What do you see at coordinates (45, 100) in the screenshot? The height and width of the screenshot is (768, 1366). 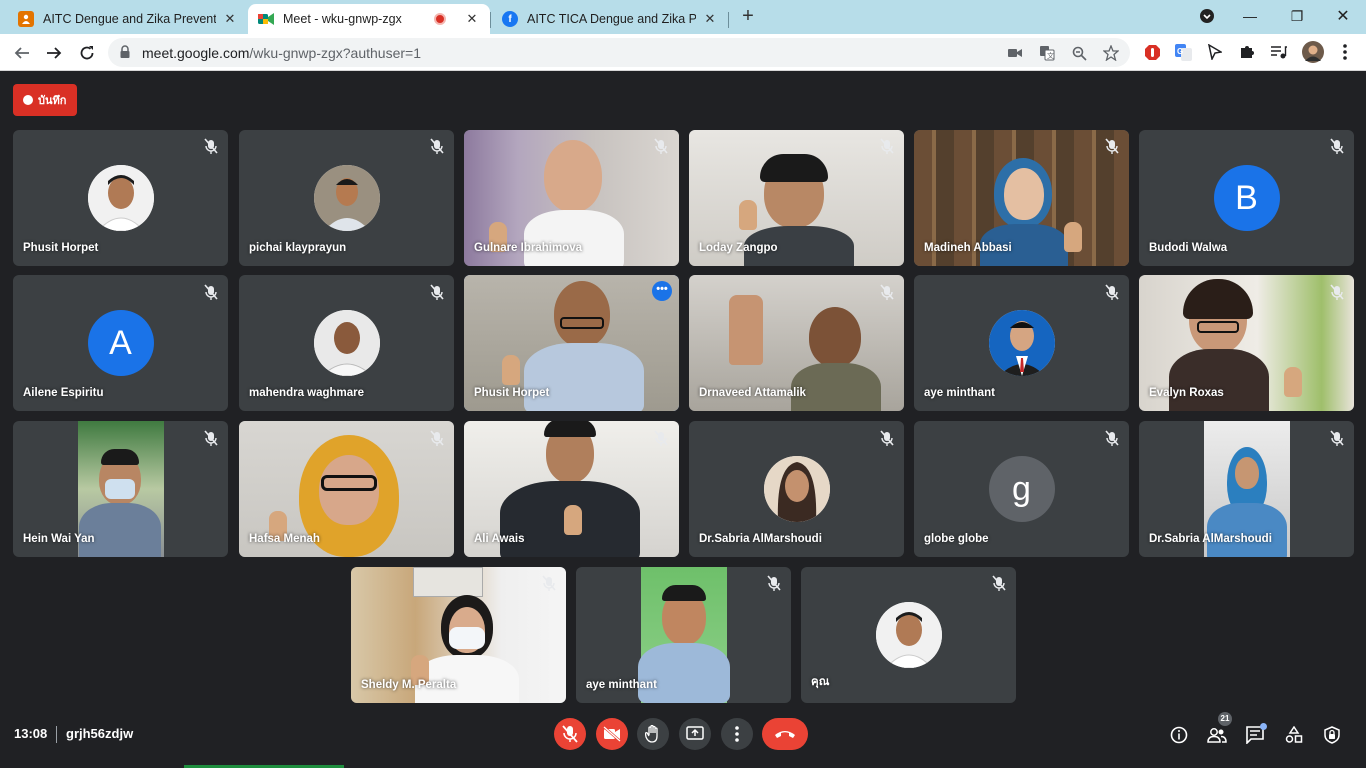 I see `recording-chip: บันทึก` at bounding box center [45, 100].